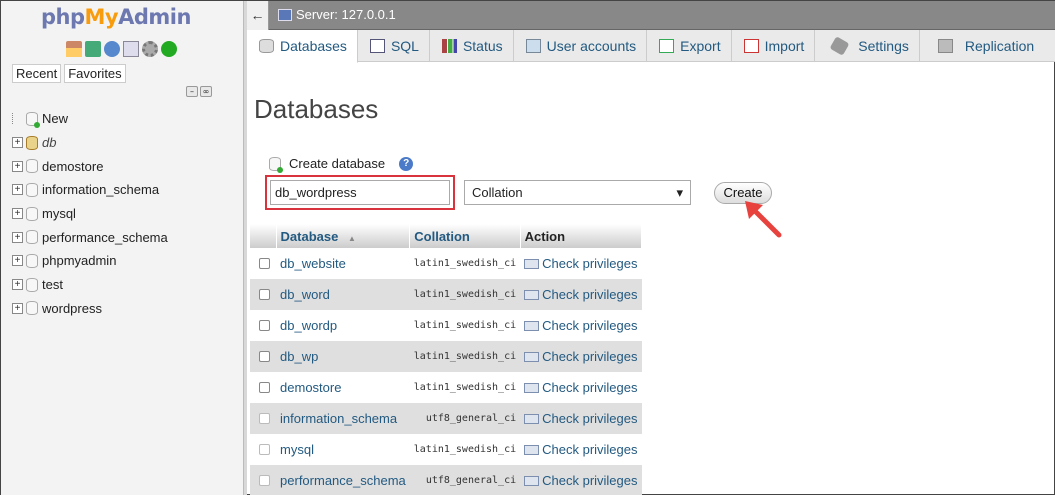 The height and width of the screenshot is (495, 1055). I want to click on tab-settings: Settings, so click(867, 45).